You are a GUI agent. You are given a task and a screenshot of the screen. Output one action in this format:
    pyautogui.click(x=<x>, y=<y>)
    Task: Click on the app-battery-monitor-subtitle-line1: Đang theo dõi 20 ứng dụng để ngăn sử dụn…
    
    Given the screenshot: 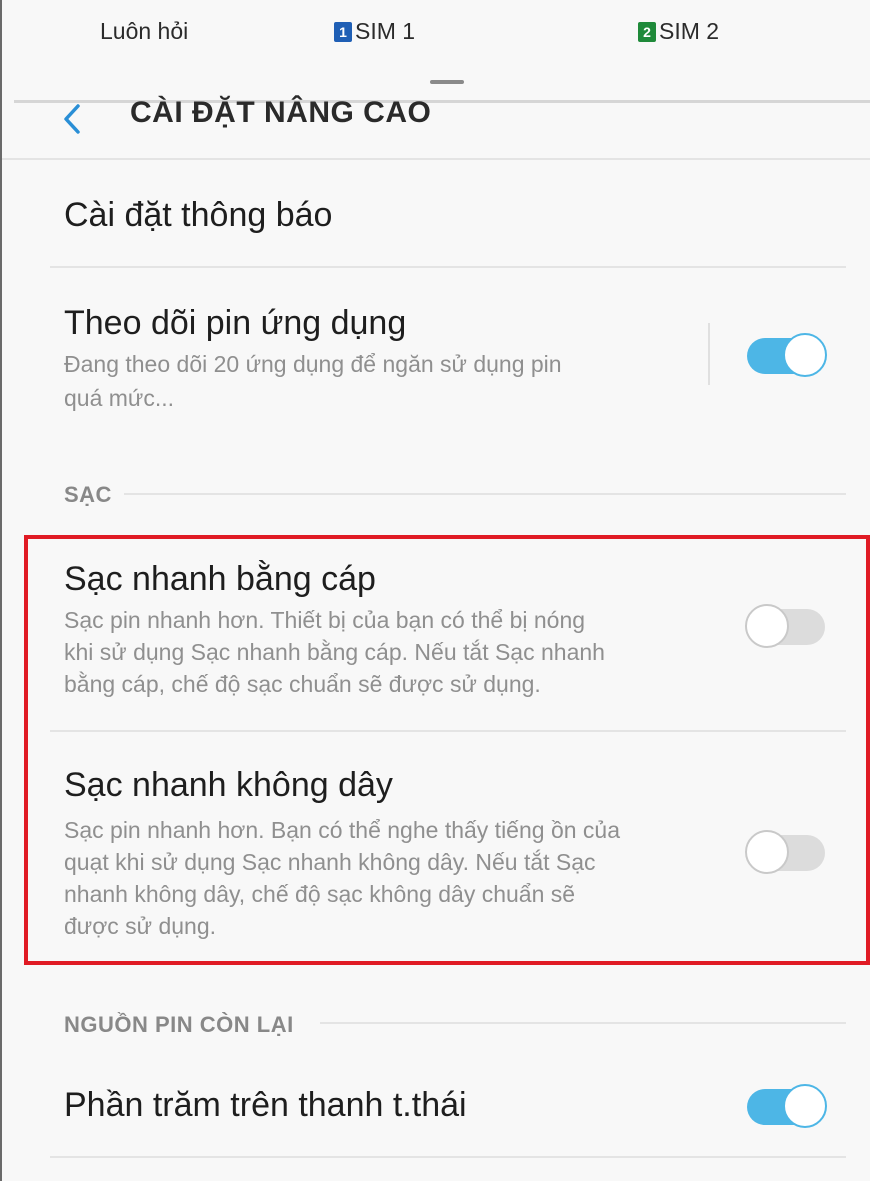 What is the action you would take?
    pyautogui.click(x=313, y=364)
    